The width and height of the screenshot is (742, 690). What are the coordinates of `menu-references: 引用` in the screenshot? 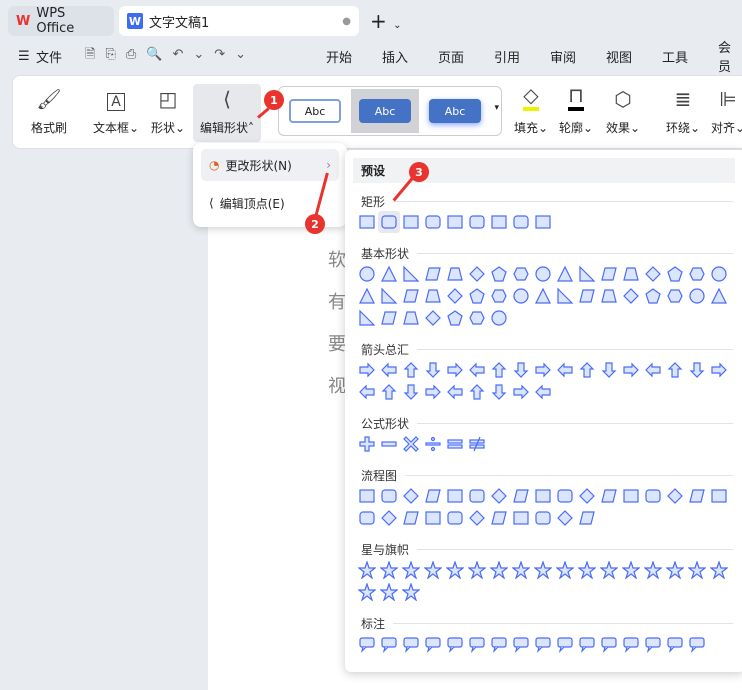 It's located at (507, 56).